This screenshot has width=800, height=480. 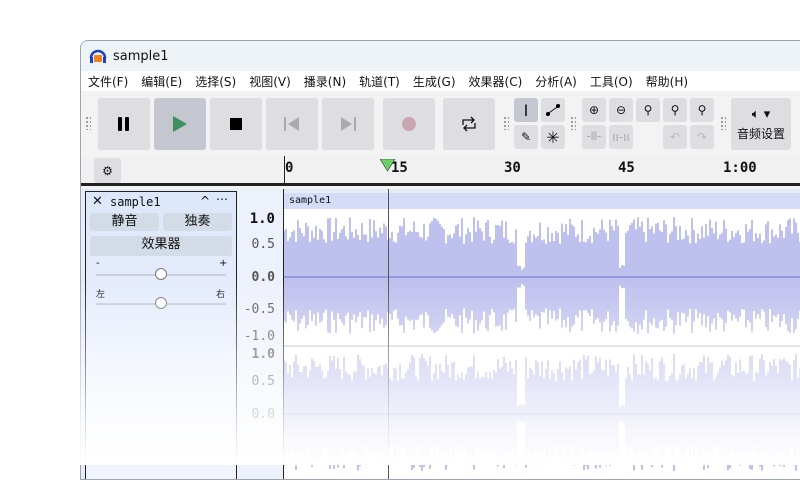 I want to click on envelope-icon, so click(x=553, y=110).